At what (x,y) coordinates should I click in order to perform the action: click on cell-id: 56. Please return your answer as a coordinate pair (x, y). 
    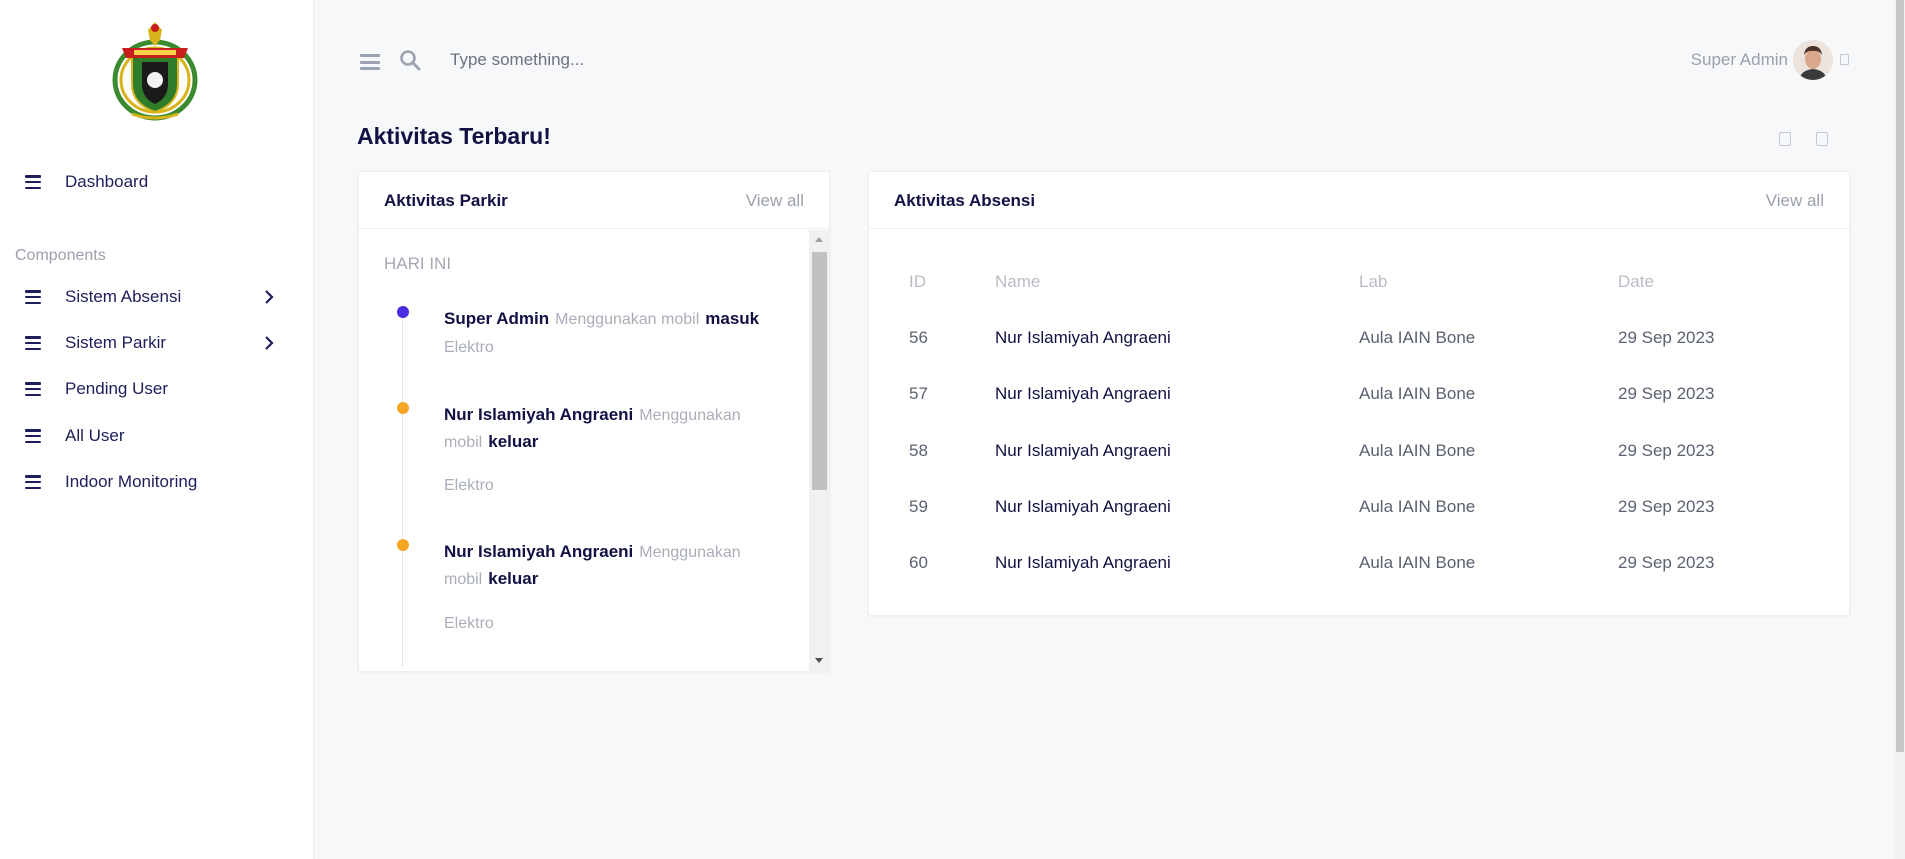
    Looking at the image, I should click on (918, 337).